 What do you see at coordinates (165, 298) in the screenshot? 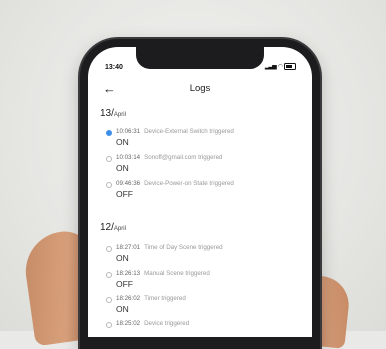
I see `entry-event: Timer triggered` at bounding box center [165, 298].